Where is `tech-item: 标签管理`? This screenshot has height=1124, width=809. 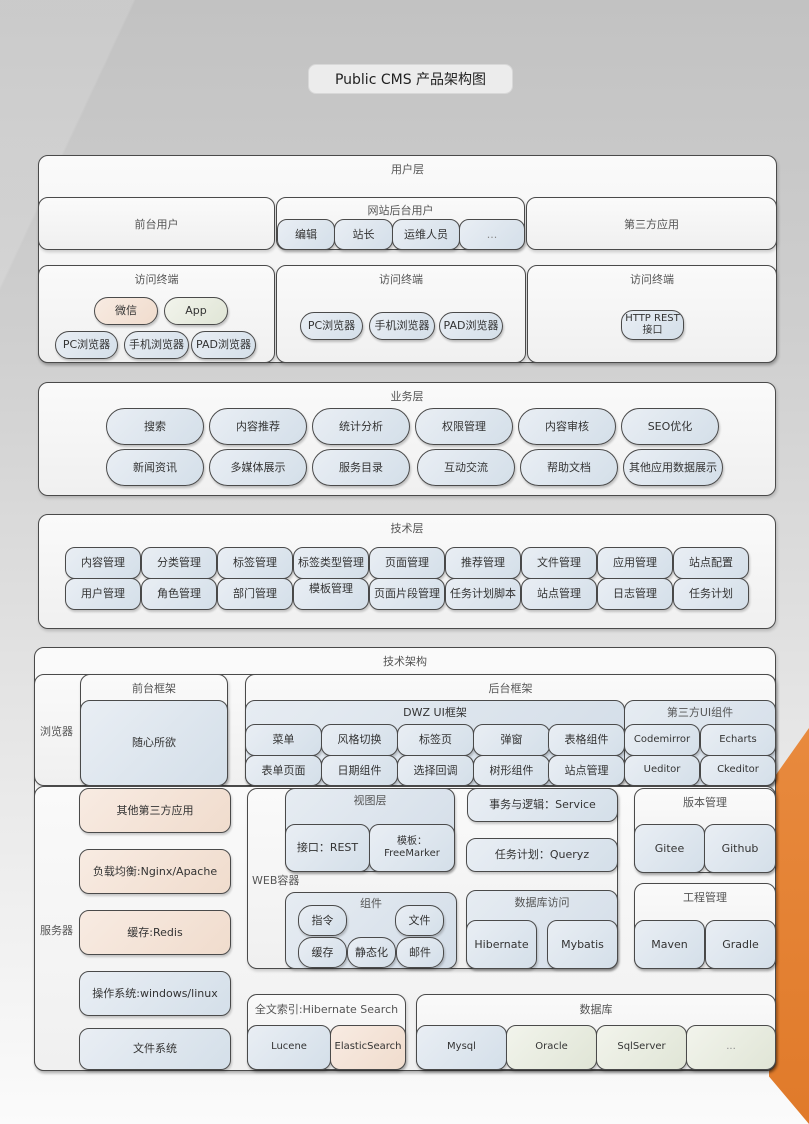
tech-item: 标签管理 is located at coordinates (255, 563).